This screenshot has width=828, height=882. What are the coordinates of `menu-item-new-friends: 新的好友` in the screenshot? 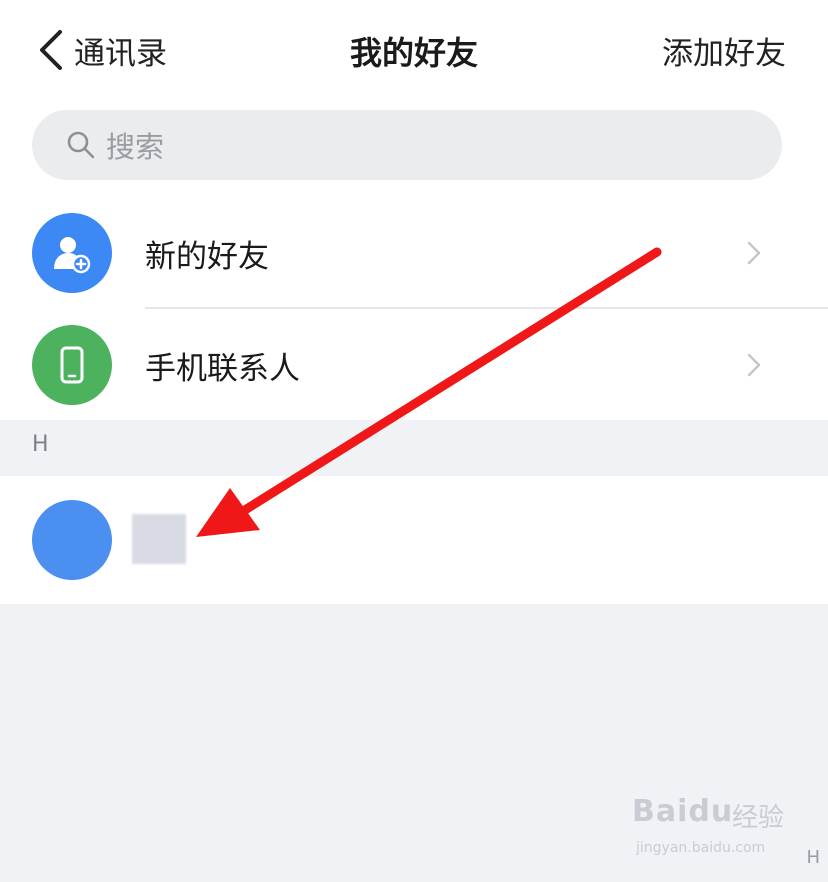 It's located at (414, 253).